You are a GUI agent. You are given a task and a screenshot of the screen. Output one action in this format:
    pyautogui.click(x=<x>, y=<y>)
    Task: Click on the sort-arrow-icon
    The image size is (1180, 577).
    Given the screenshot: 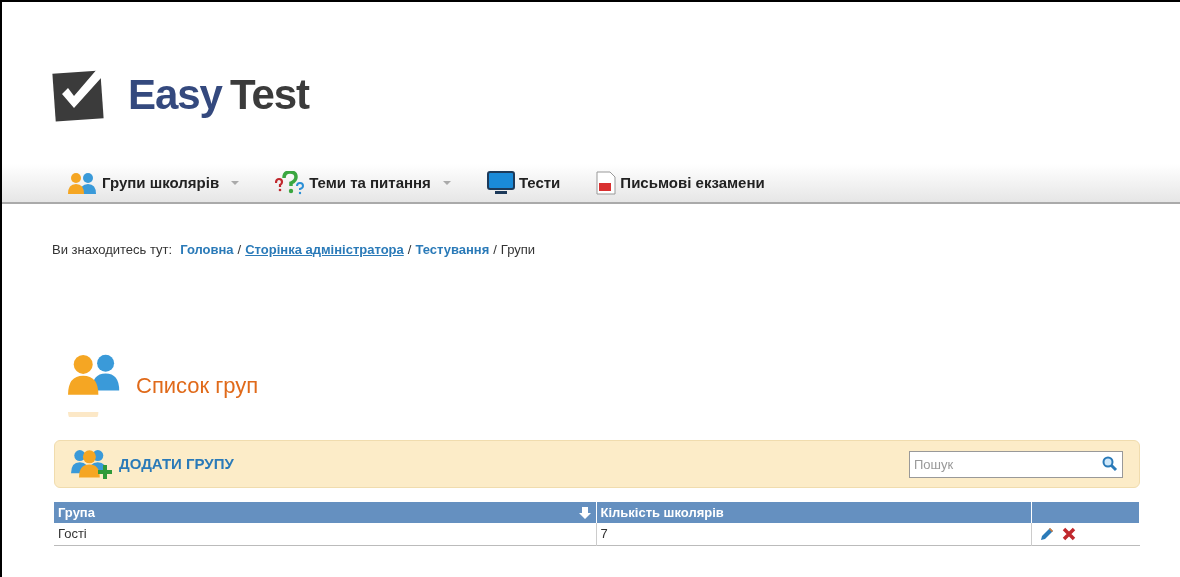 What is the action you would take?
    pyautogui.click(x=584, y=512)
    